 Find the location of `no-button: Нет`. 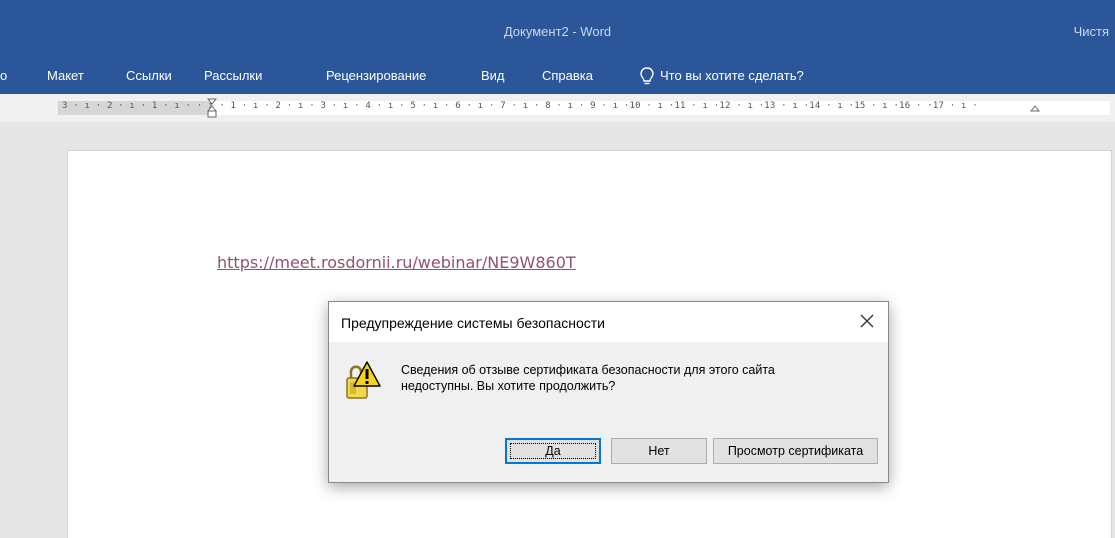

no-button: Нет is located at coordinates (659, 451).